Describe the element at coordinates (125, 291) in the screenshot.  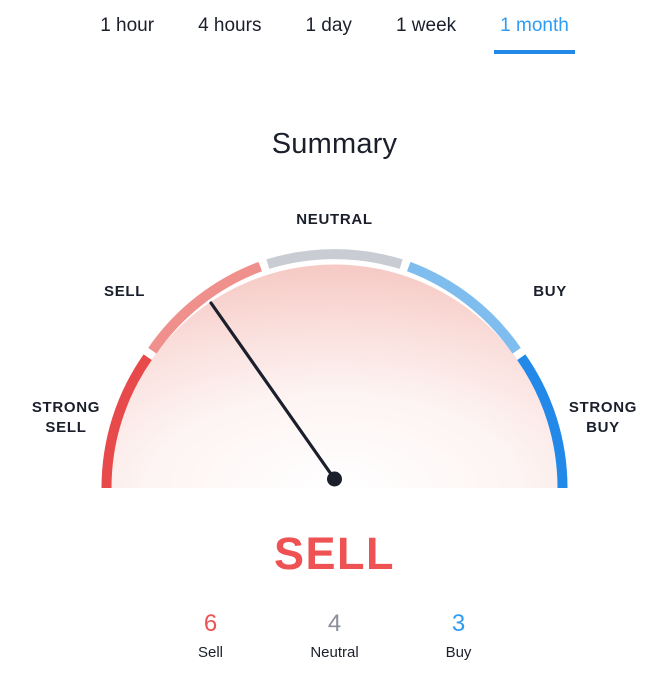
I see `gauge-label-sell: SELL` at that location.